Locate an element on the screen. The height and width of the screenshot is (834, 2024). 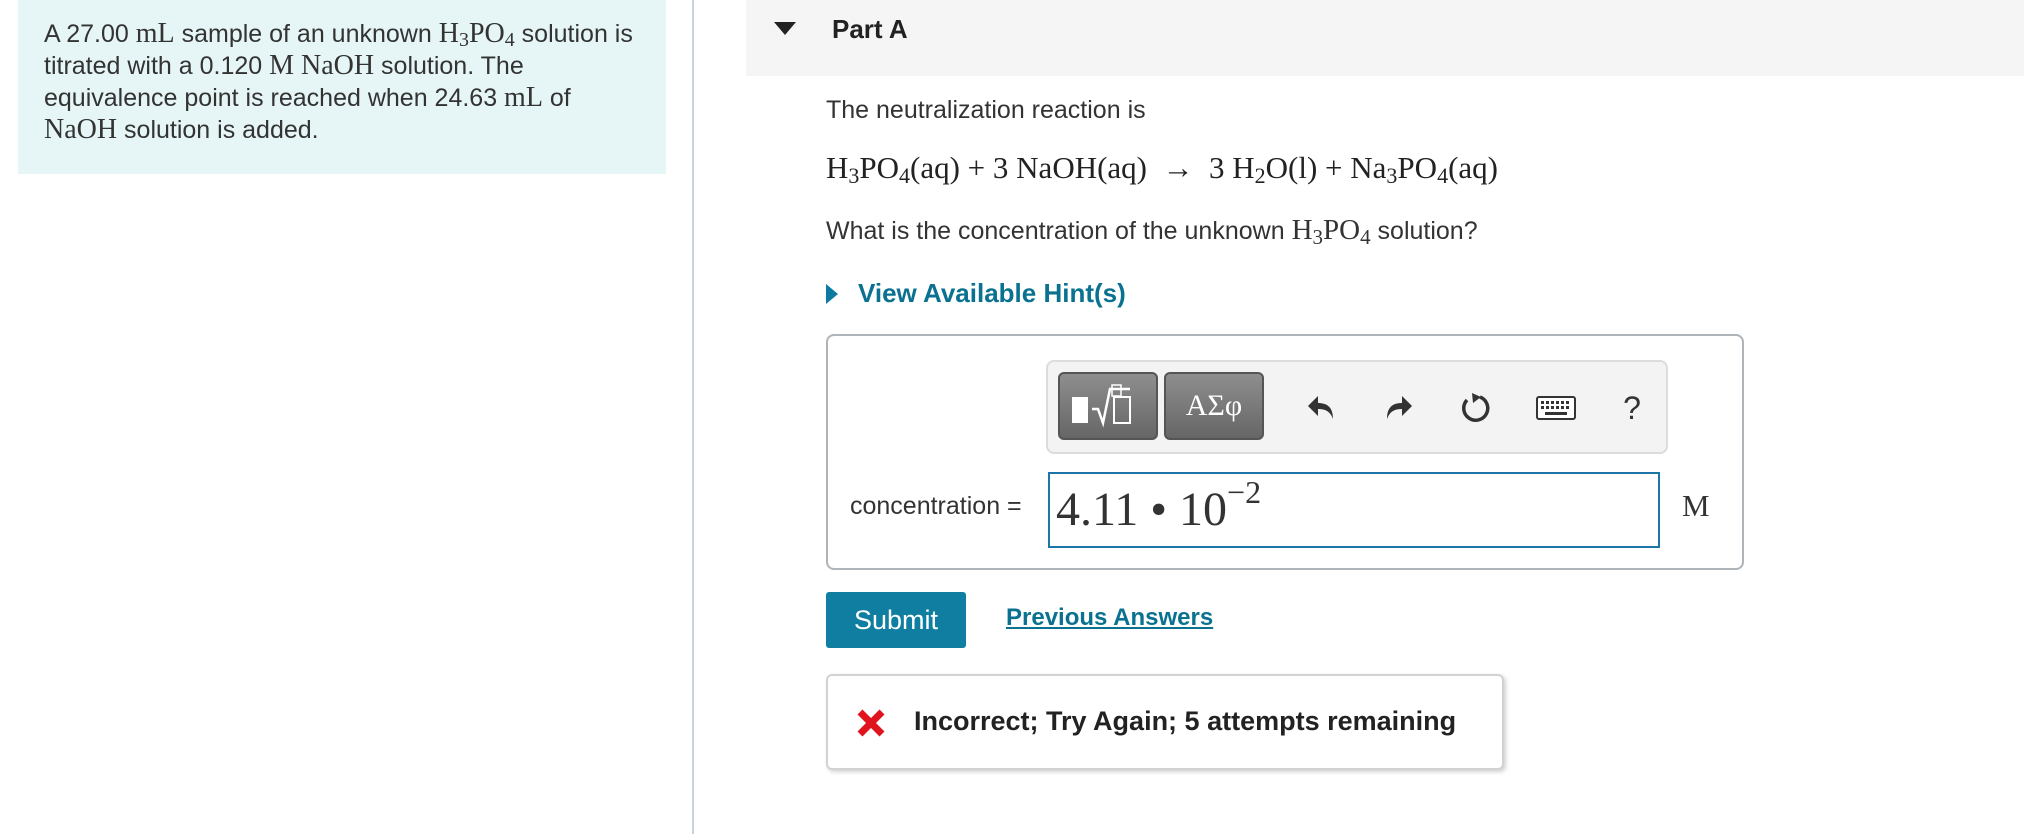
undo-icon is located at coordinates (1320, 407).